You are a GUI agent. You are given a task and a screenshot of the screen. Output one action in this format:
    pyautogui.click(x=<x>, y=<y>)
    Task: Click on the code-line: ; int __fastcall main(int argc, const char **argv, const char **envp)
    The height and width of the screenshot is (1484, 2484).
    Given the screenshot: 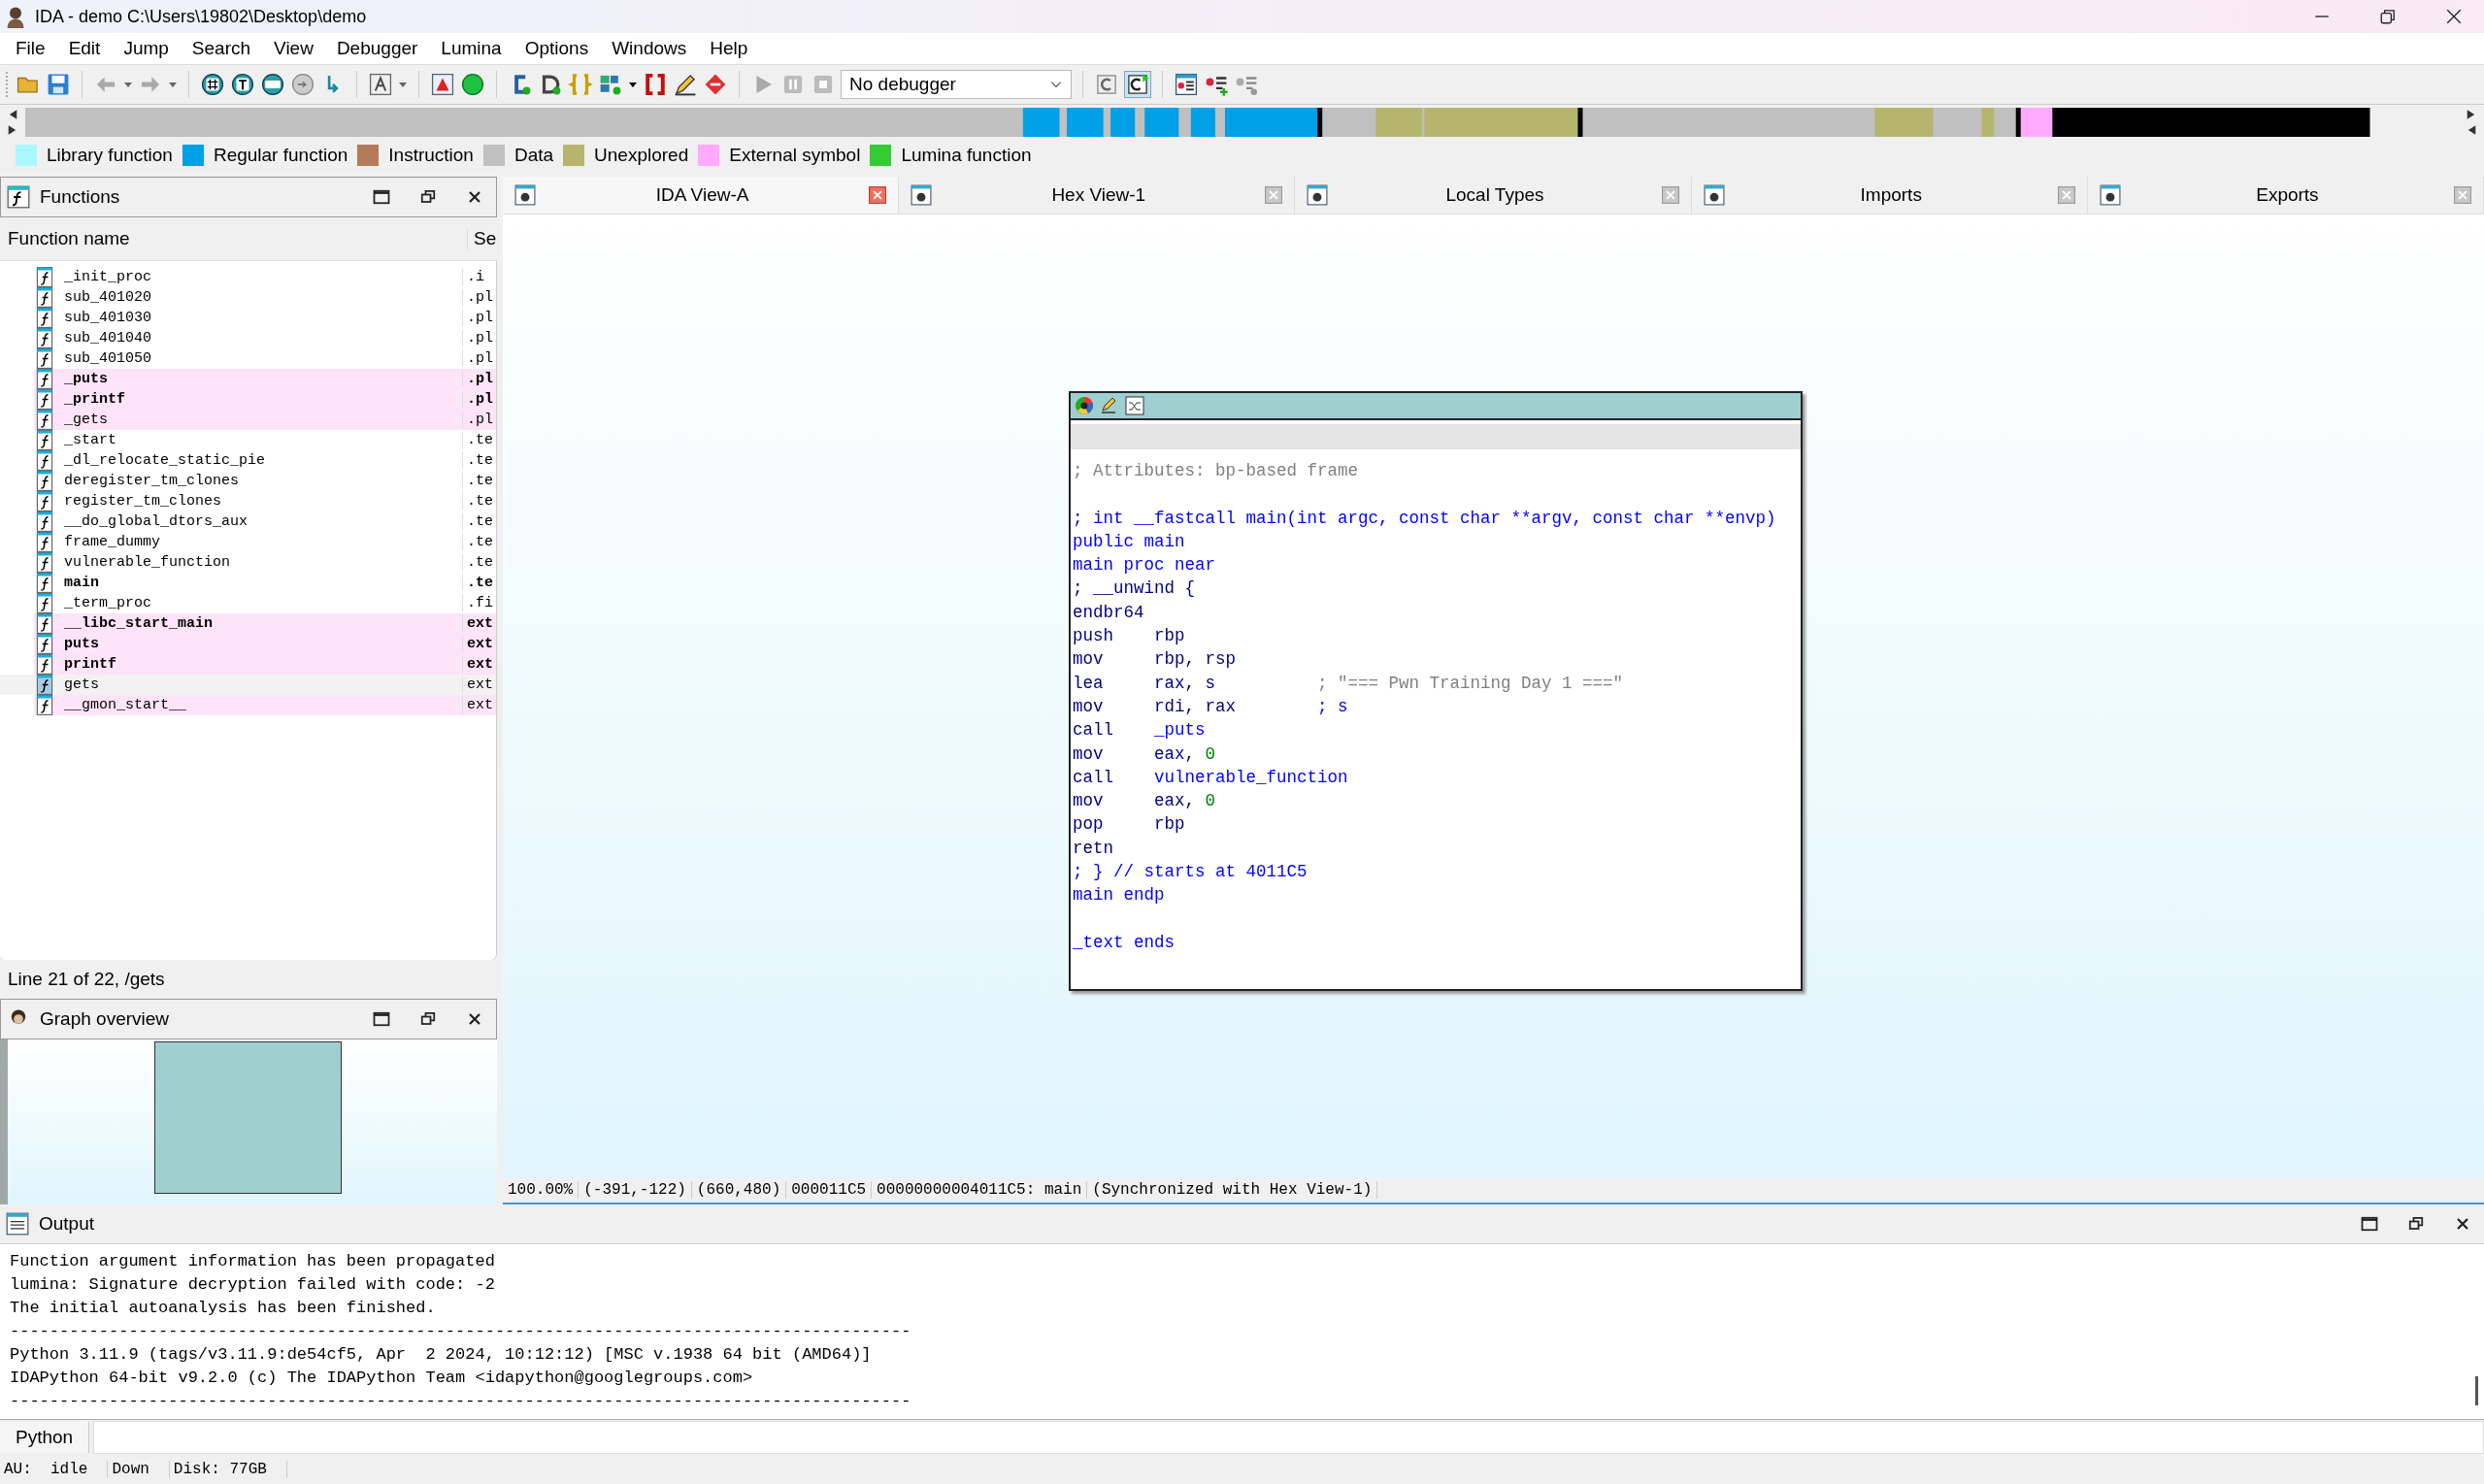 What is the action you would take?
    pyautogui.click(x=1425, y=518)
    